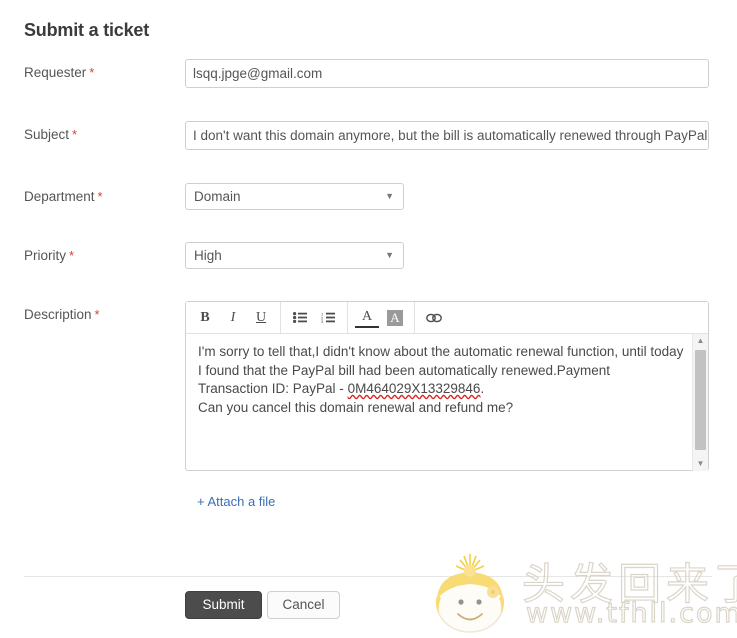 This screenshot has width=737, height=638. What do you see at coordinates (59, 196) in the screenshot?
I see `department-label-text: Department` at bounding box center [59, 196].